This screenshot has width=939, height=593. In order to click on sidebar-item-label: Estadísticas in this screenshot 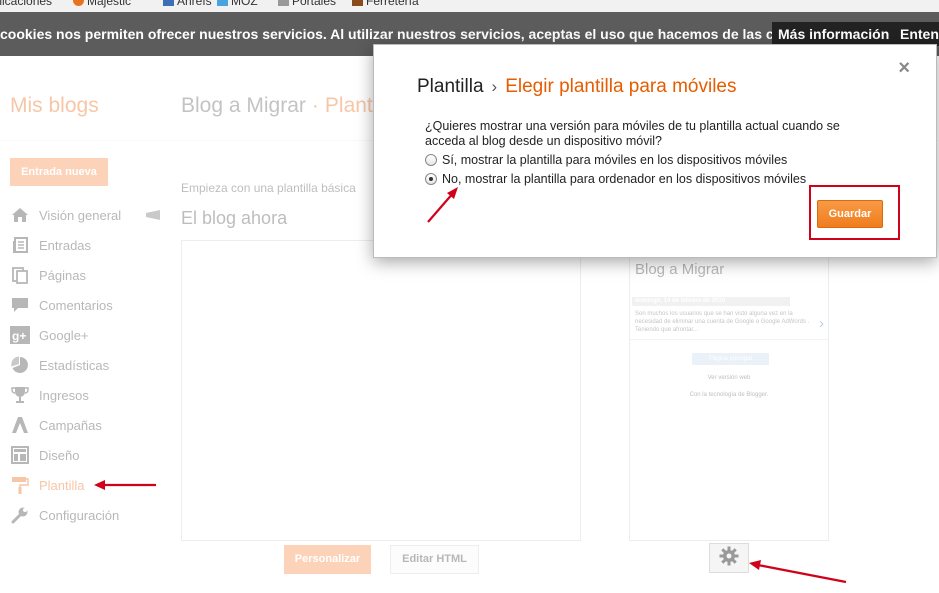, I will do `click(74, 365)`.